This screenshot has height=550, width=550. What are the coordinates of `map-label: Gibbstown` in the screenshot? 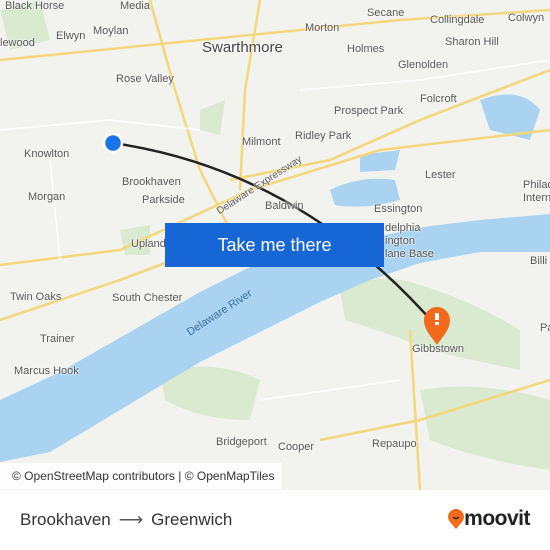 It's located at (438, 349).